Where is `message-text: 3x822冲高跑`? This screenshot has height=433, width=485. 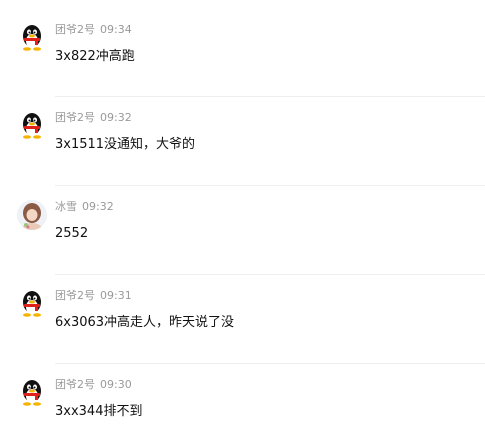 message-text: 3x822冲高跑 is located at coordinates (95, 56).